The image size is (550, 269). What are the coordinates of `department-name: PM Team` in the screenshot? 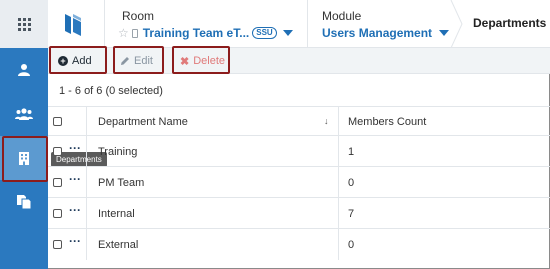 It's located at (121, 183).